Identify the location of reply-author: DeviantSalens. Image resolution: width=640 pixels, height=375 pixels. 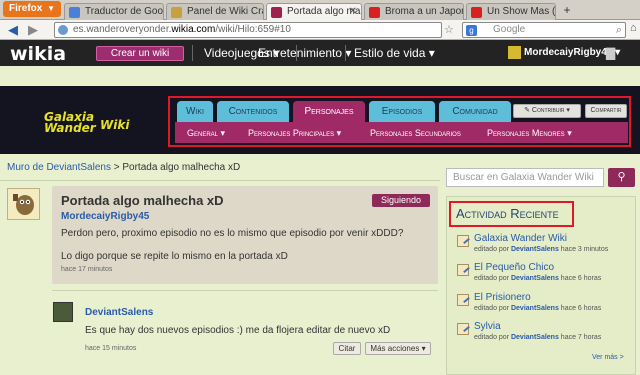
(119, 312).